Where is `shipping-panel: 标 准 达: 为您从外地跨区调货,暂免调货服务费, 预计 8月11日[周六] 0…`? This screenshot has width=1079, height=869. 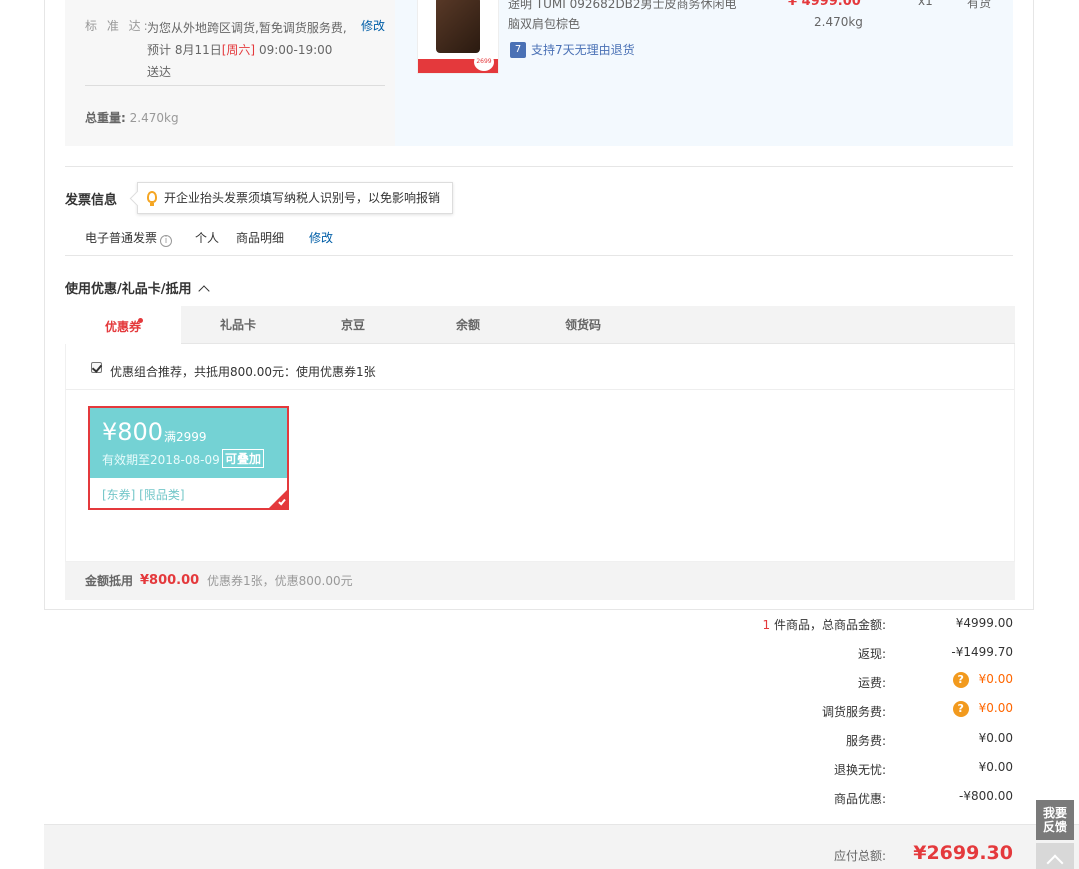
shipping-panel: 标 准 达: 为您从外地跨区调货,暂免调货服务费, 预计 8月11日[周六] 0… is located at coordinates (230, 73).